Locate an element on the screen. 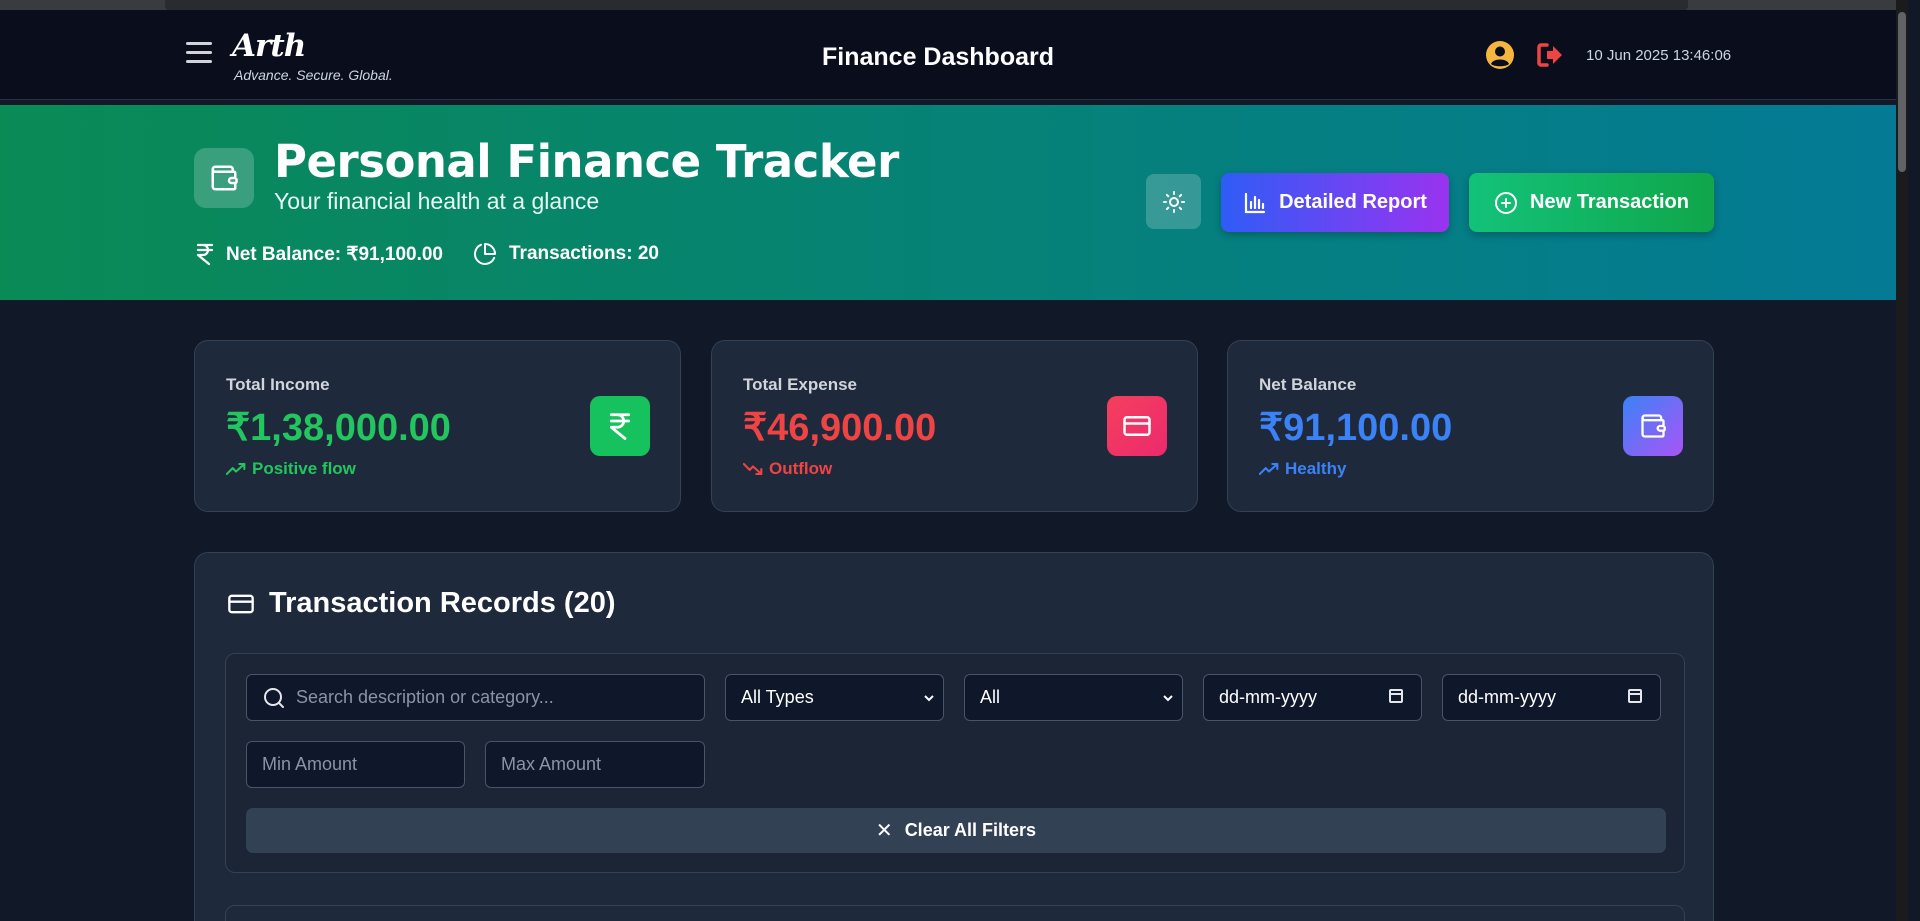 The height and width of the screenshot is (921, 1920). category-select: All is located at coordinates (1073, 697).